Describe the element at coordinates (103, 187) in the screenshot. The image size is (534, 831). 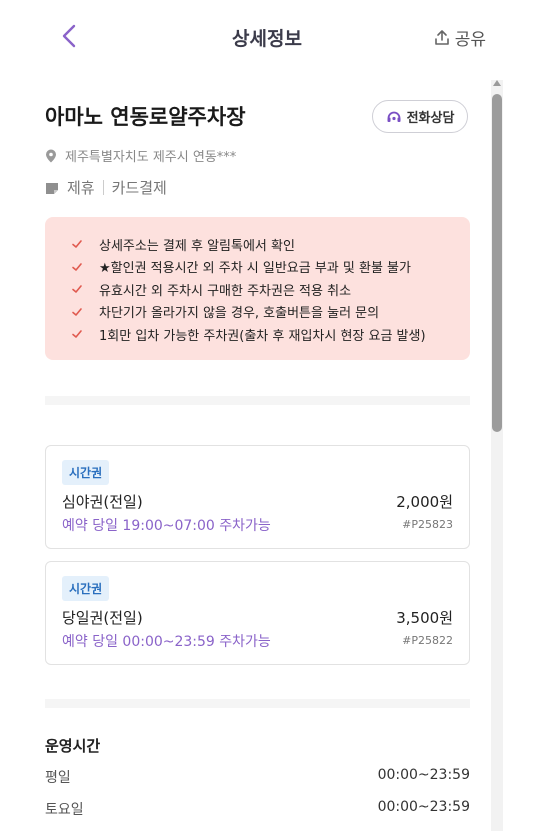
I see `tag-divider` at that location.